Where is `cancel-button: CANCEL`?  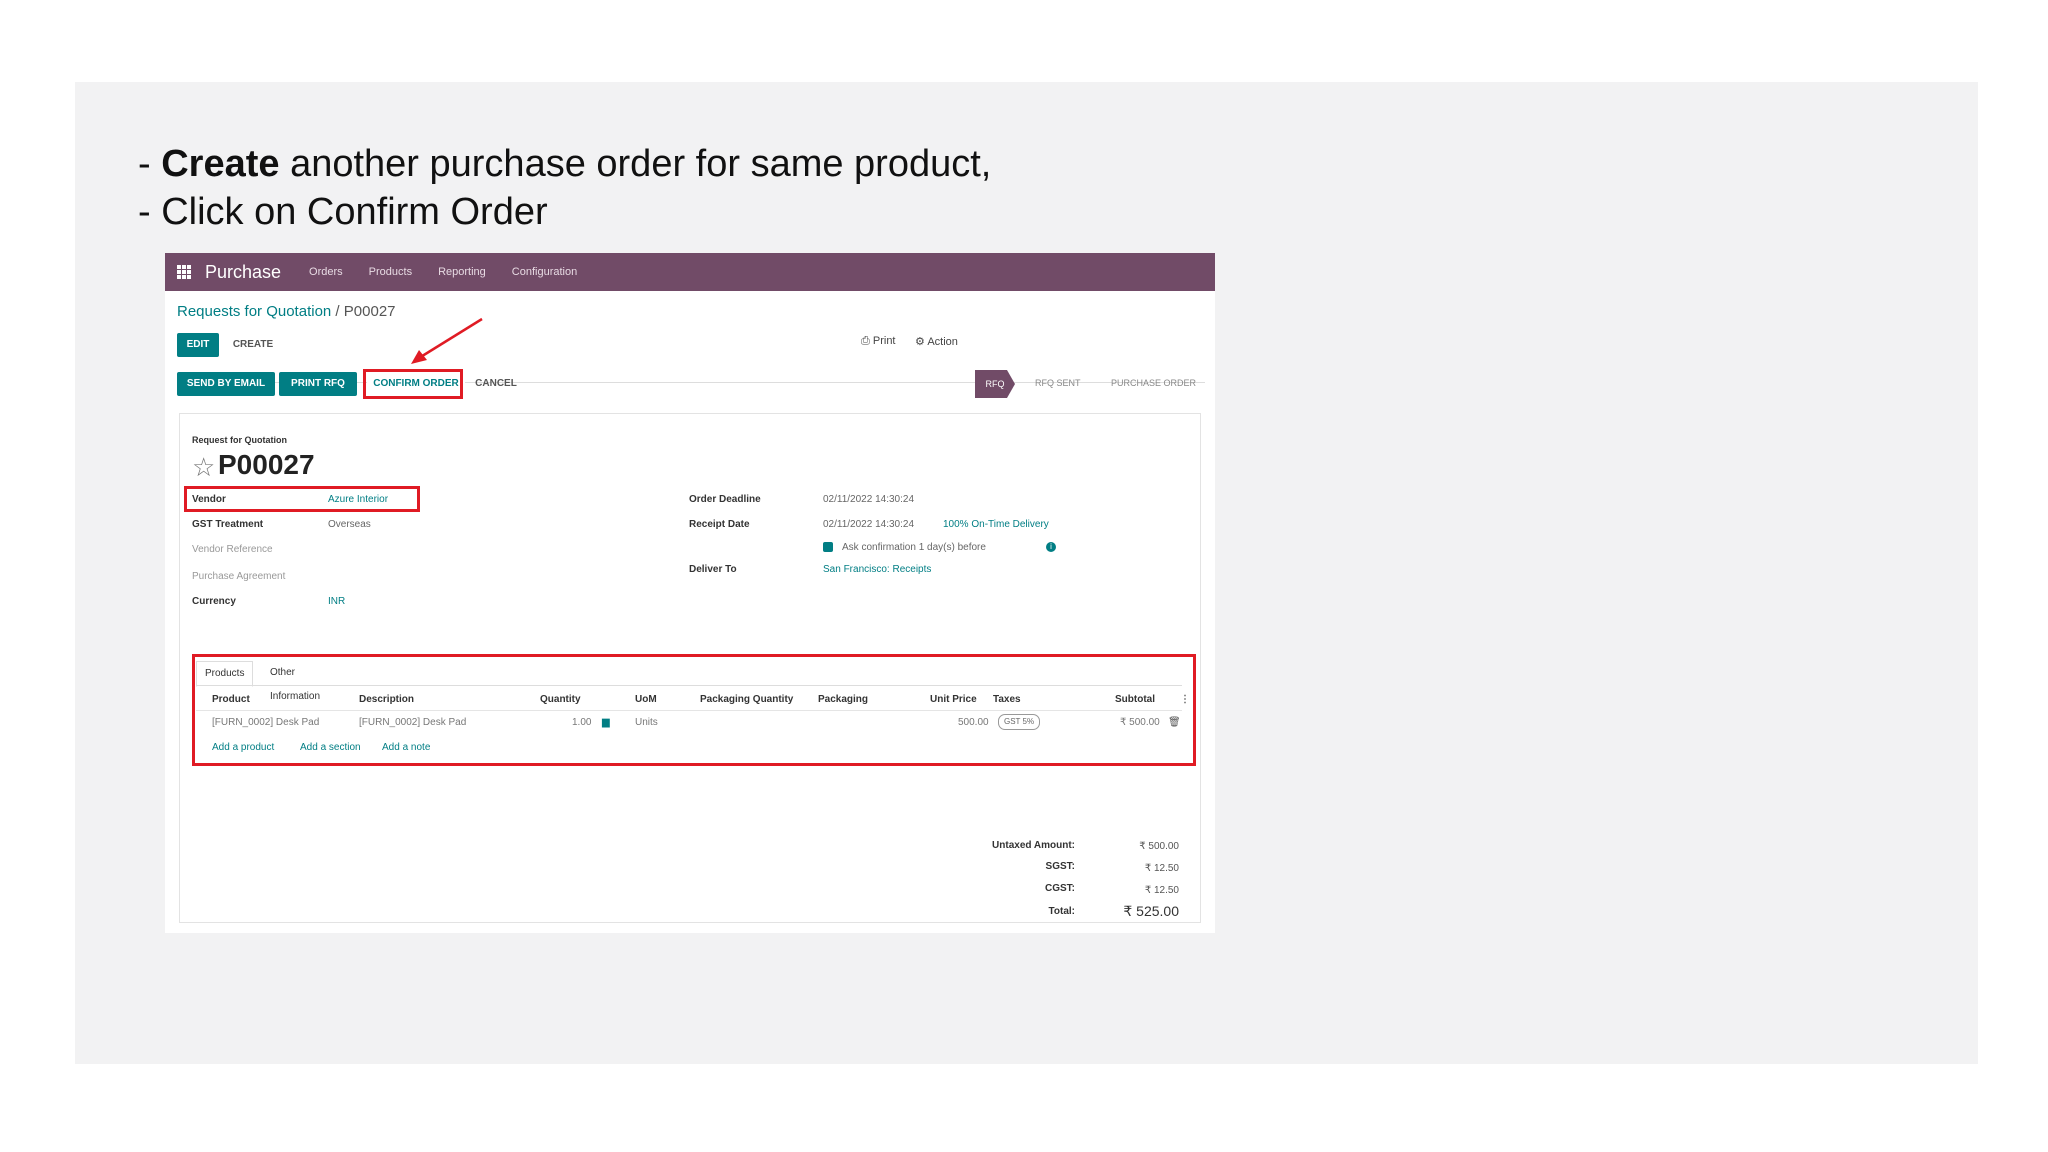 cancel-button: CANCEL is located at coordinates (496, 384).